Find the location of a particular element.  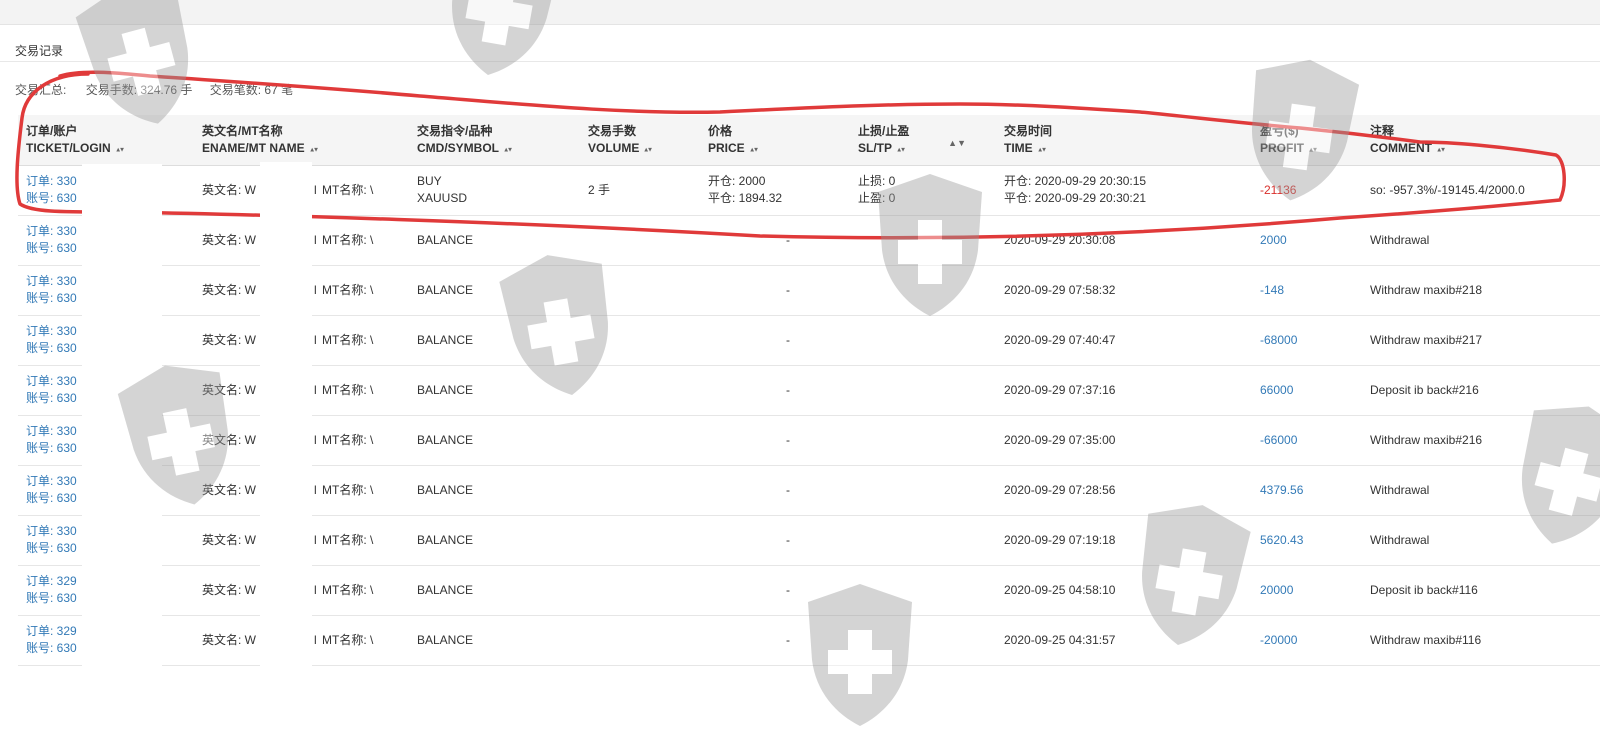

column-header: 交易时间 TIME ▲▼ is located at coordinates (1124, 140).